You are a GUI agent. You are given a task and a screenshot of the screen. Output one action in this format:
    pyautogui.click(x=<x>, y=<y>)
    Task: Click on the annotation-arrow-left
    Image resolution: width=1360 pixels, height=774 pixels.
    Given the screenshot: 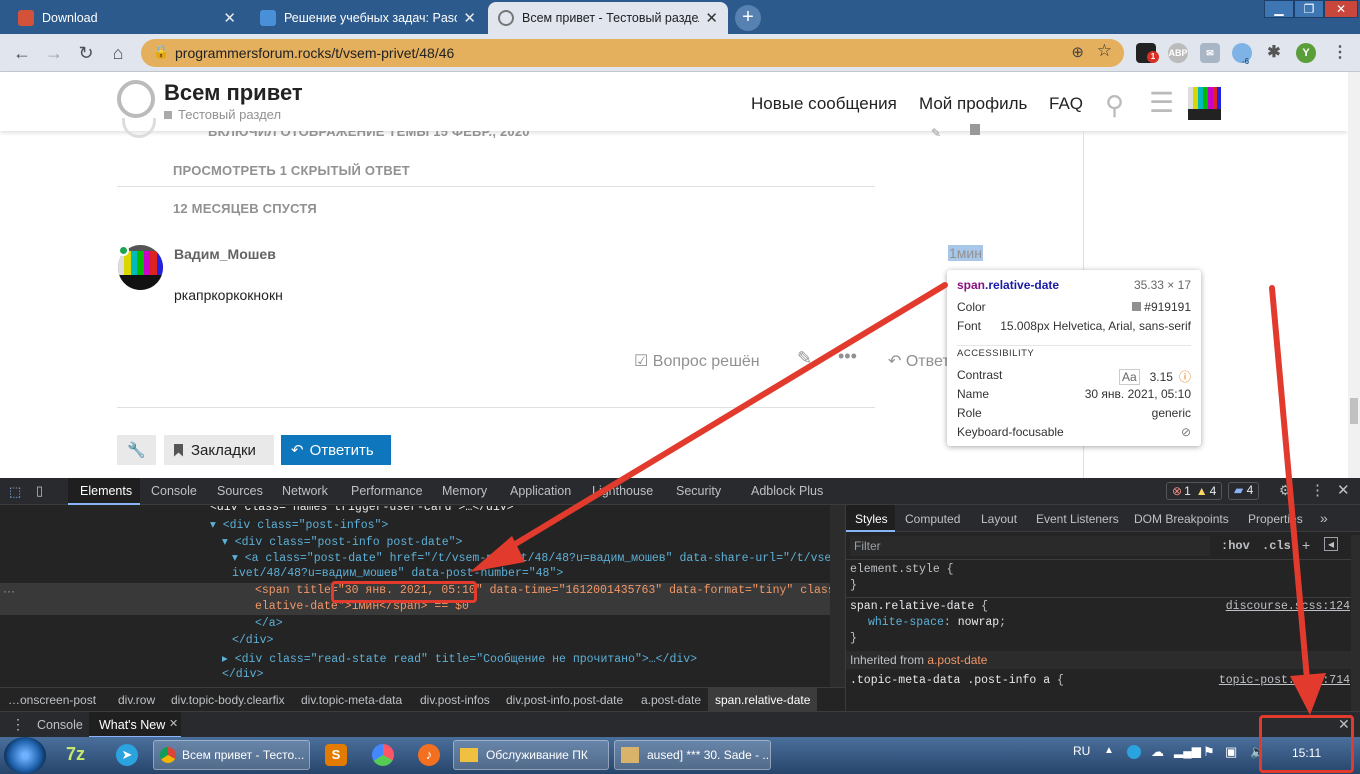 What is the action you would take?
    pyautogui.click(x=718, y=421)
    